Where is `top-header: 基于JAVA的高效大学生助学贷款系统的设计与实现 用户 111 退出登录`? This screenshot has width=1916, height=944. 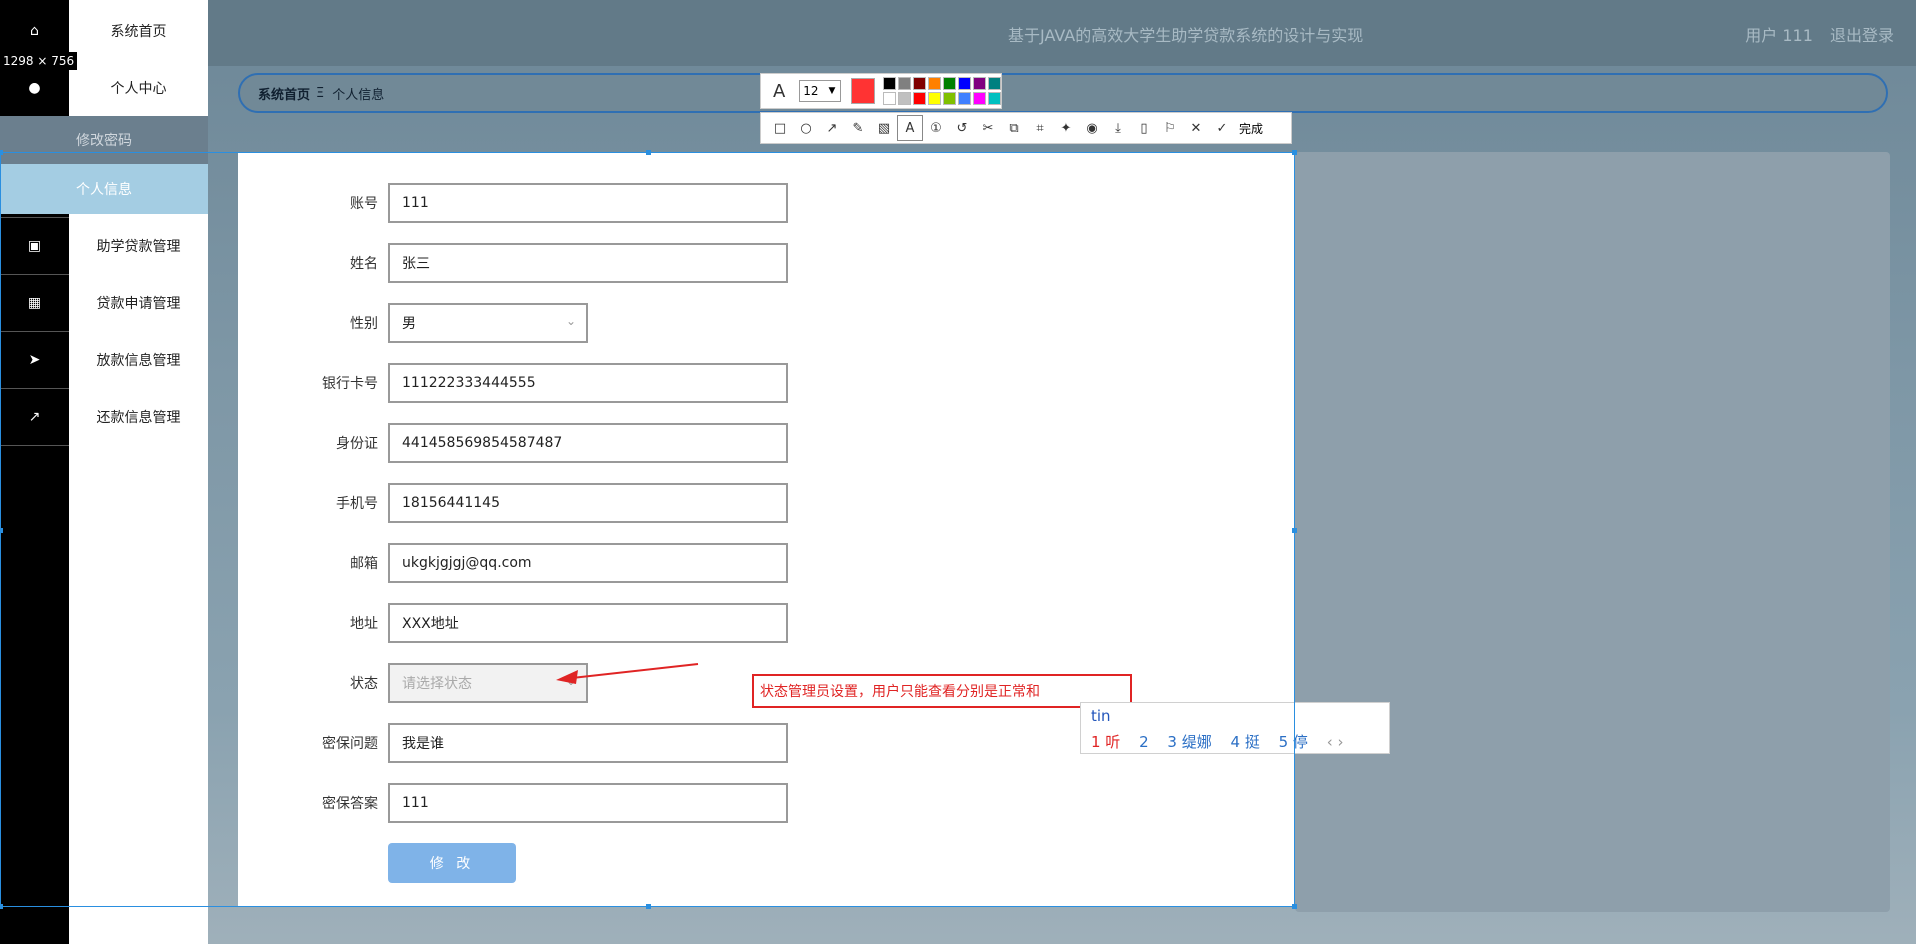
top-header: 基于JAVA的高效大学生助学贷款系统的设计与实现 用户 111 退出登录 is located at coordinates (1062, 33).